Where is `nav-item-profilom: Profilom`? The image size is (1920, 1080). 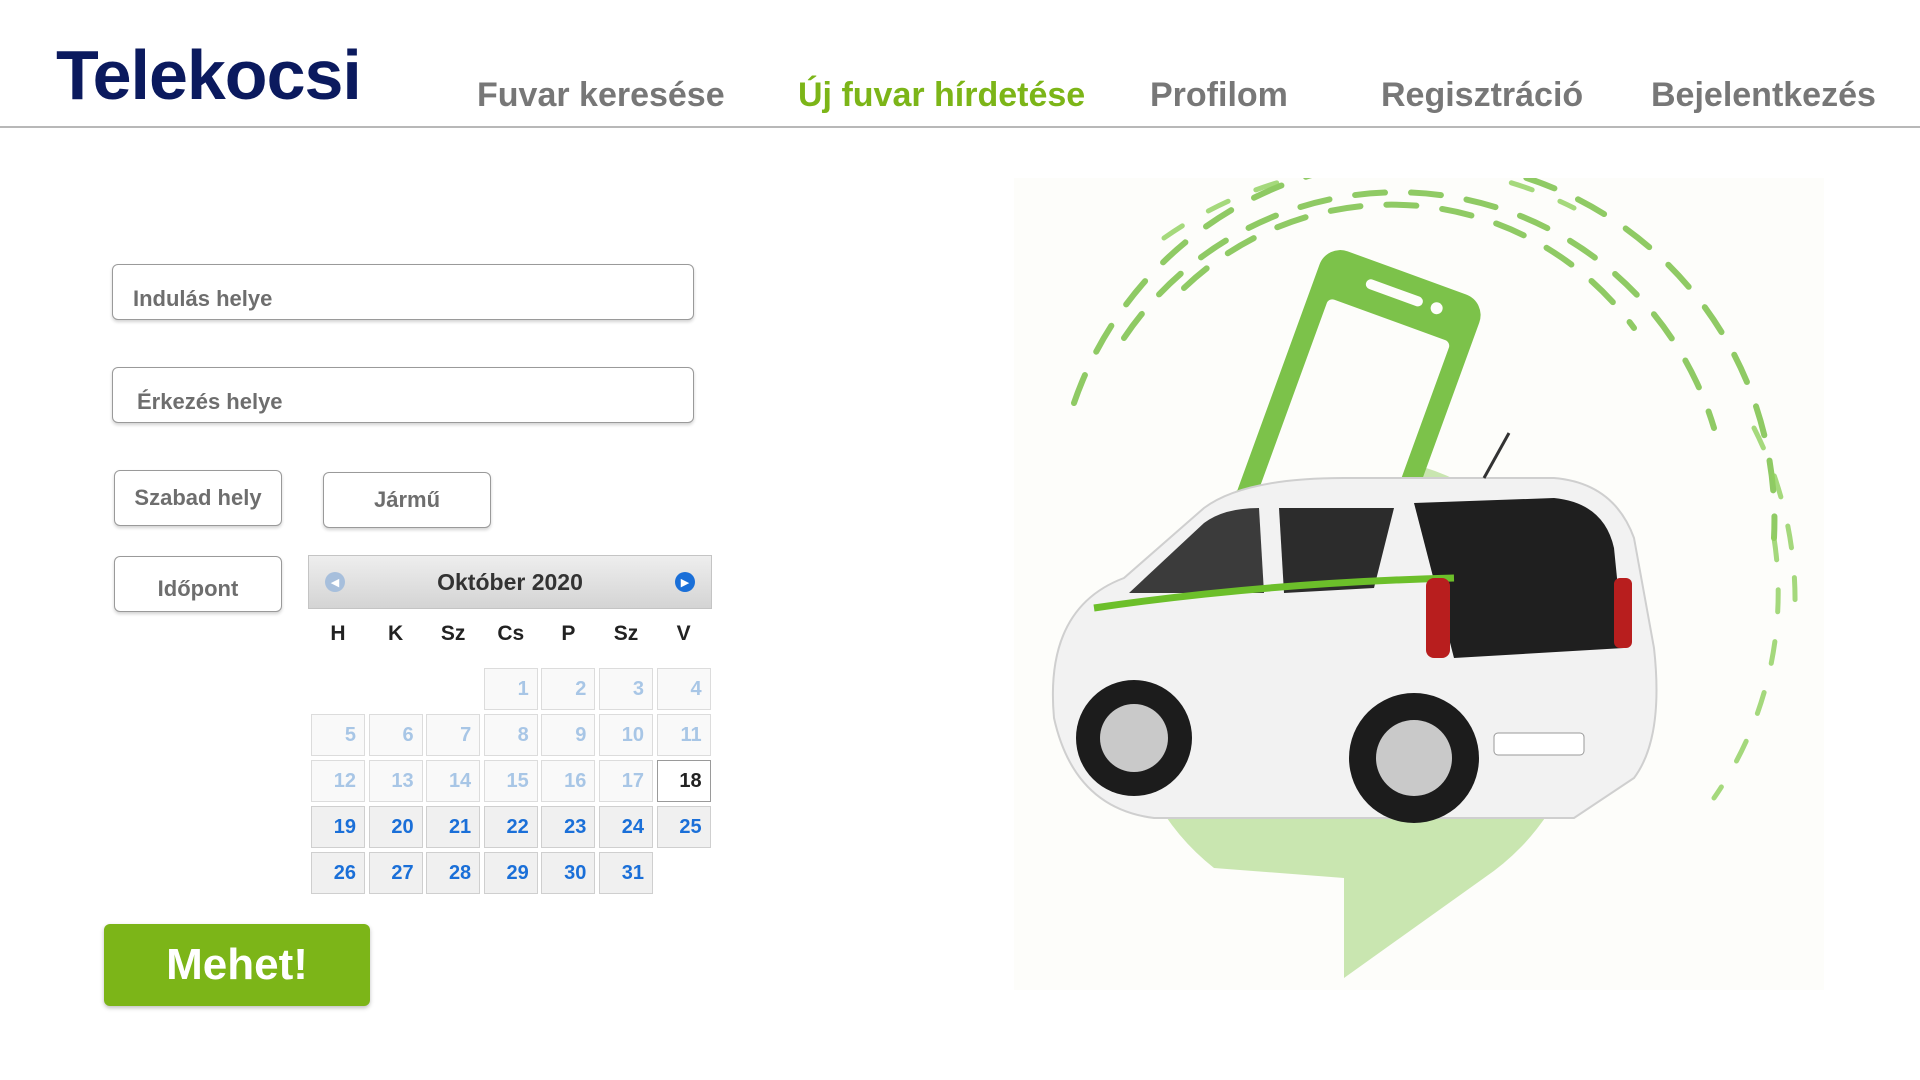 nav-item-profilom: Profilom is located at coordinates (1219, 95).